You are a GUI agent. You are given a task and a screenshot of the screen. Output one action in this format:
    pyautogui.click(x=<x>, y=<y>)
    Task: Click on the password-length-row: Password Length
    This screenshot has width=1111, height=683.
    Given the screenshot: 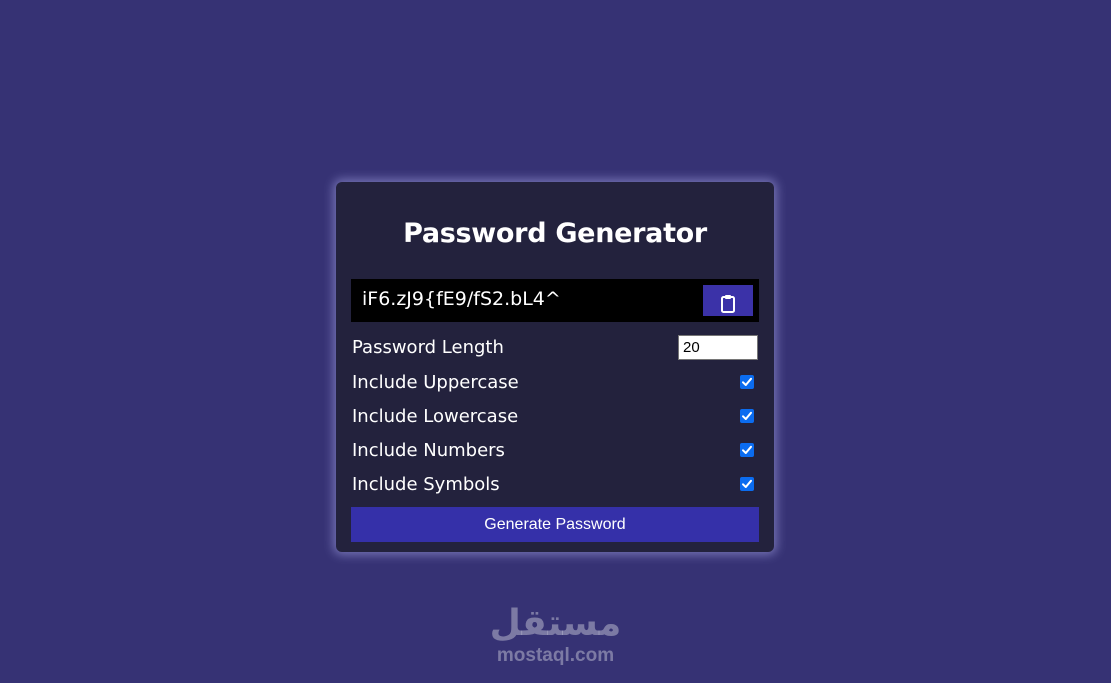 What is the action you would take?
    pyautogui.click(x=555, y=348)
    